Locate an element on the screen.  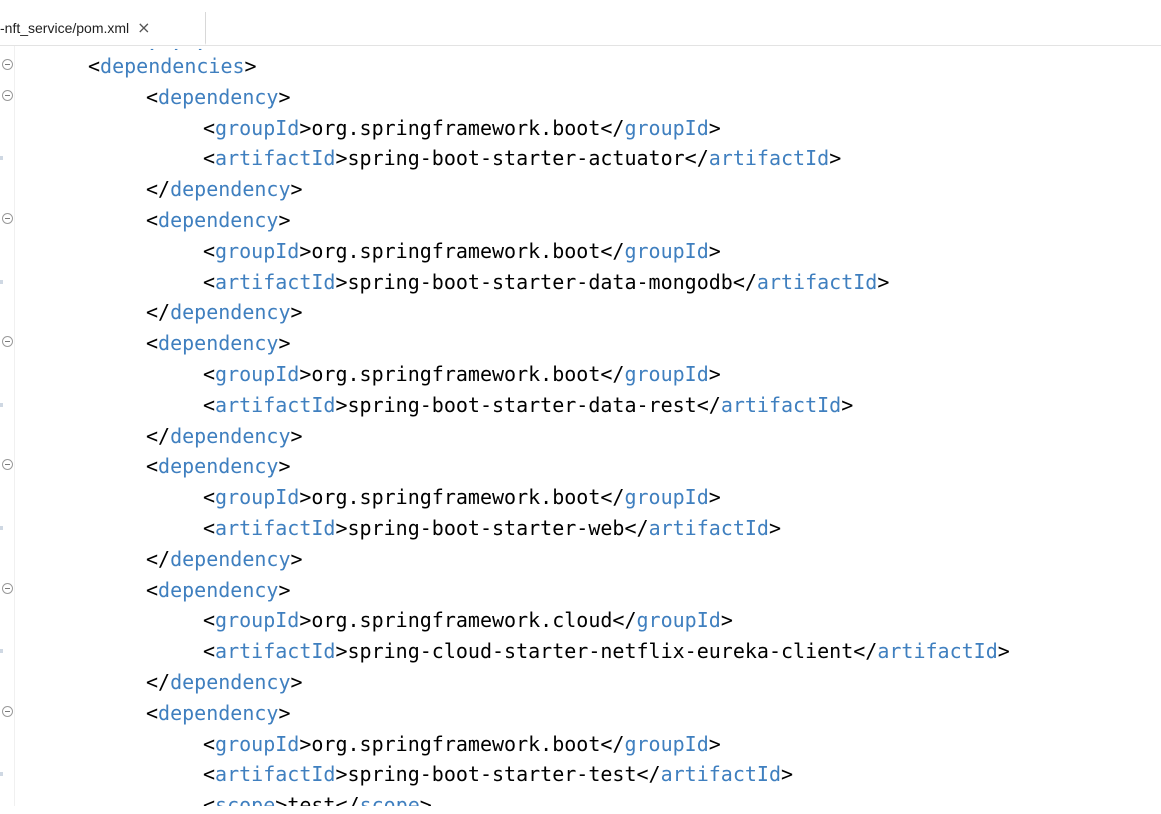
element-value: spring-boot-starter-test is located at coordinates (492, 774).